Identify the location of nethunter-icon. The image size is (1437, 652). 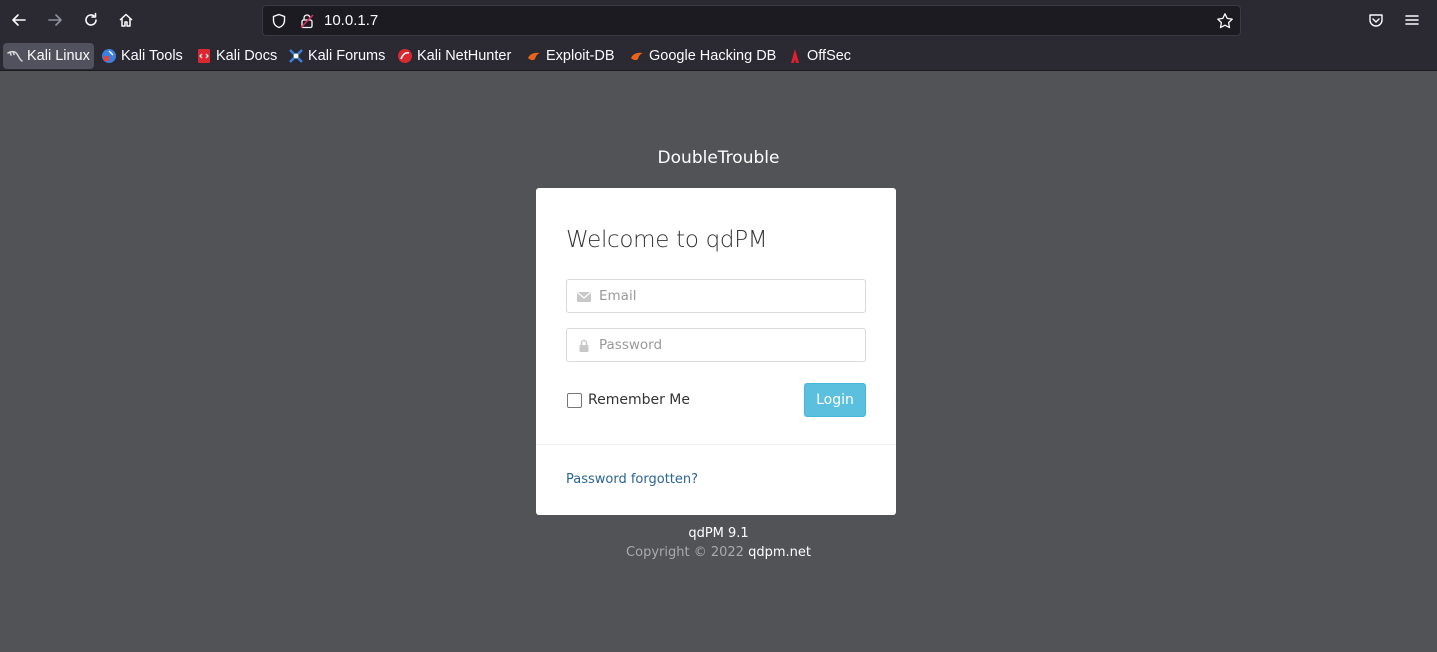
(405, 56).